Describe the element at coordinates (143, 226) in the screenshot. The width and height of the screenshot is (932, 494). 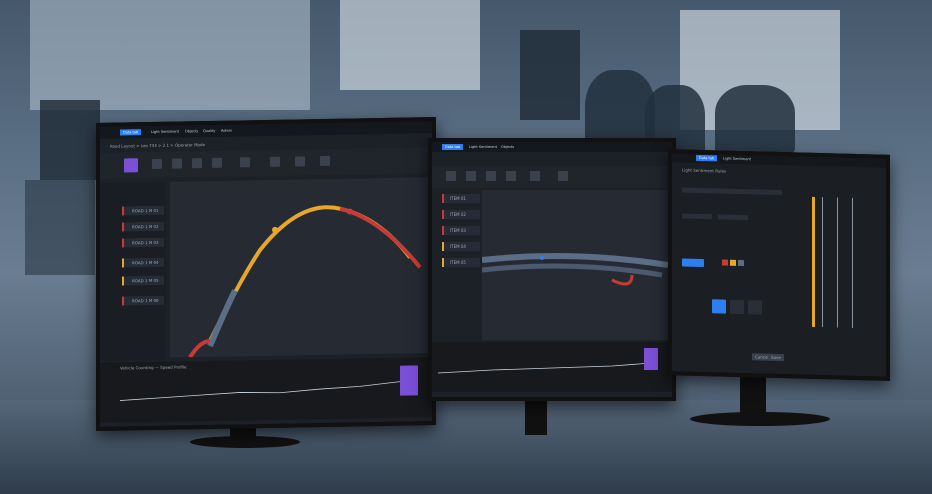
I see `left-sidebar-item: ROAD 1 M 02` at that location.